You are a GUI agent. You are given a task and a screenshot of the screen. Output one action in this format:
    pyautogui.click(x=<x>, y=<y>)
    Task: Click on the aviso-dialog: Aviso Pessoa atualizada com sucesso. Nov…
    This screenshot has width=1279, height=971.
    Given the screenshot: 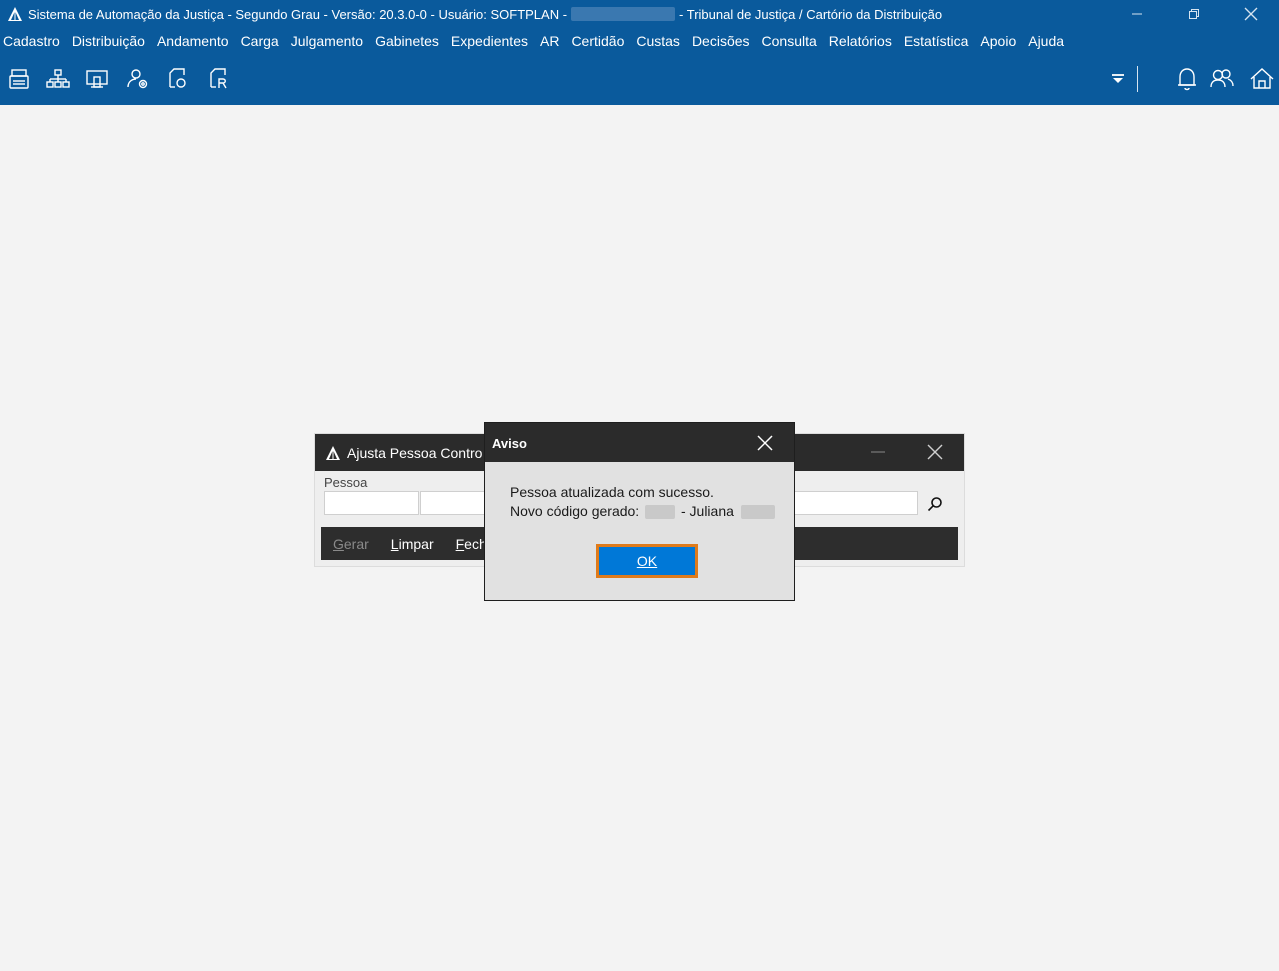 What is the action you would take?
    pyautogui.click(x=639, y=511)
    